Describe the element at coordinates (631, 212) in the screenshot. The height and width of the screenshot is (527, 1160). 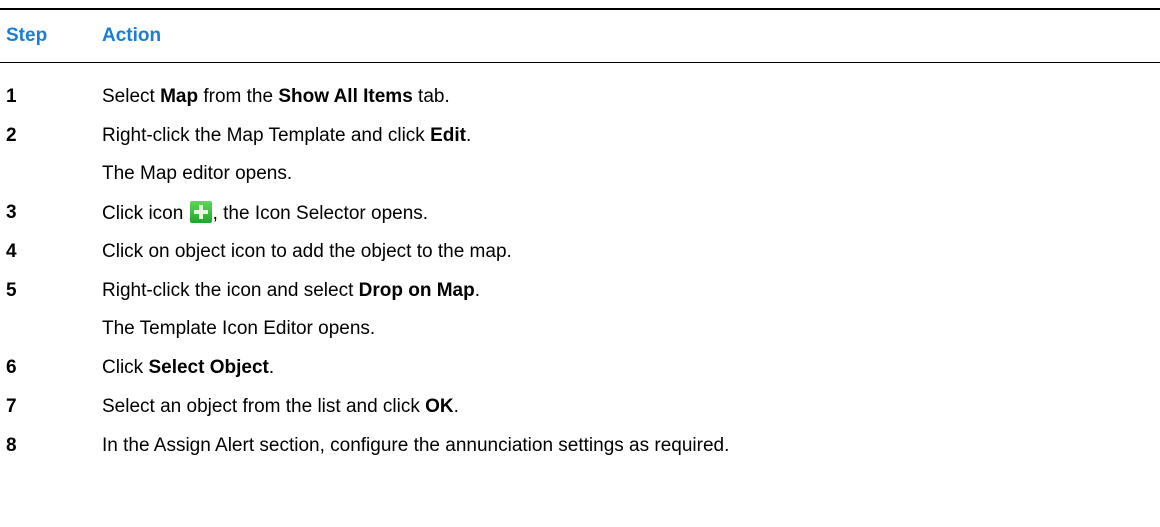
I see `step-action: Click icon , the Icon Selector opens.` at that location.